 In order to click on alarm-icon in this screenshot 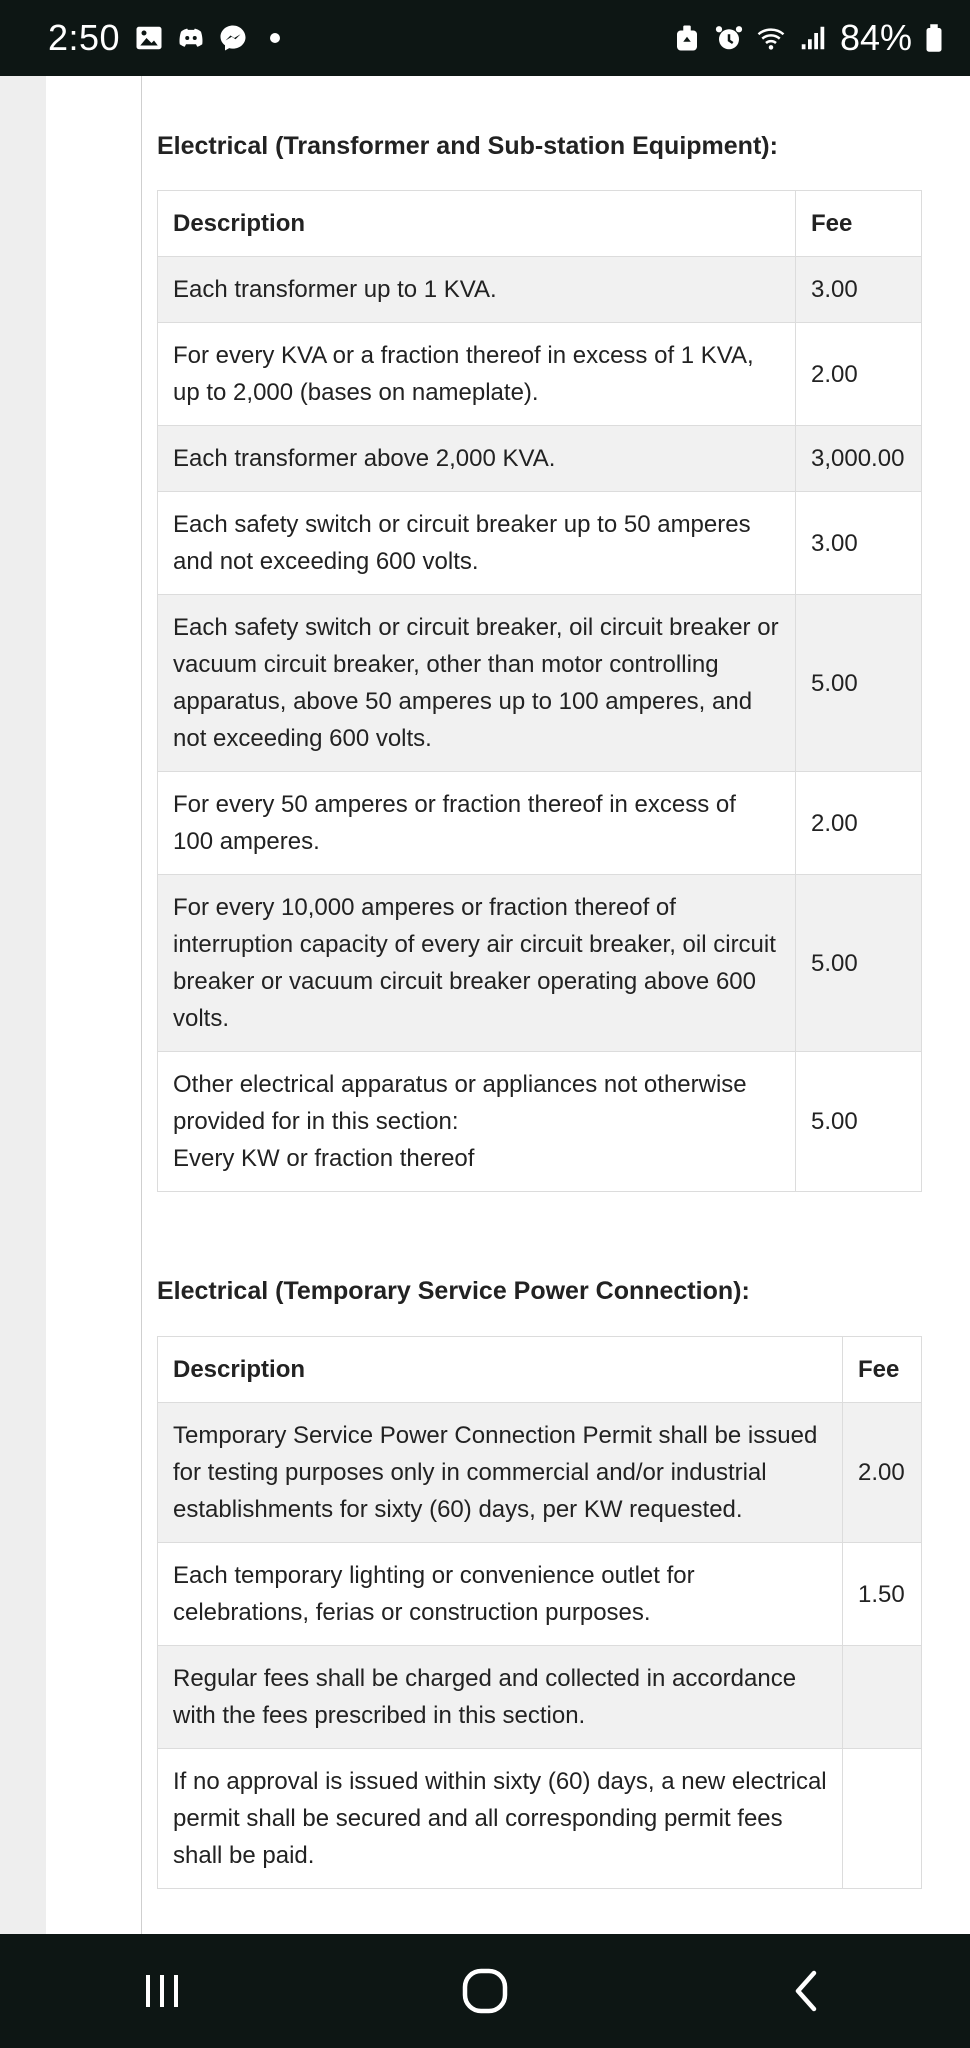, I will do `click(729, 38)`.